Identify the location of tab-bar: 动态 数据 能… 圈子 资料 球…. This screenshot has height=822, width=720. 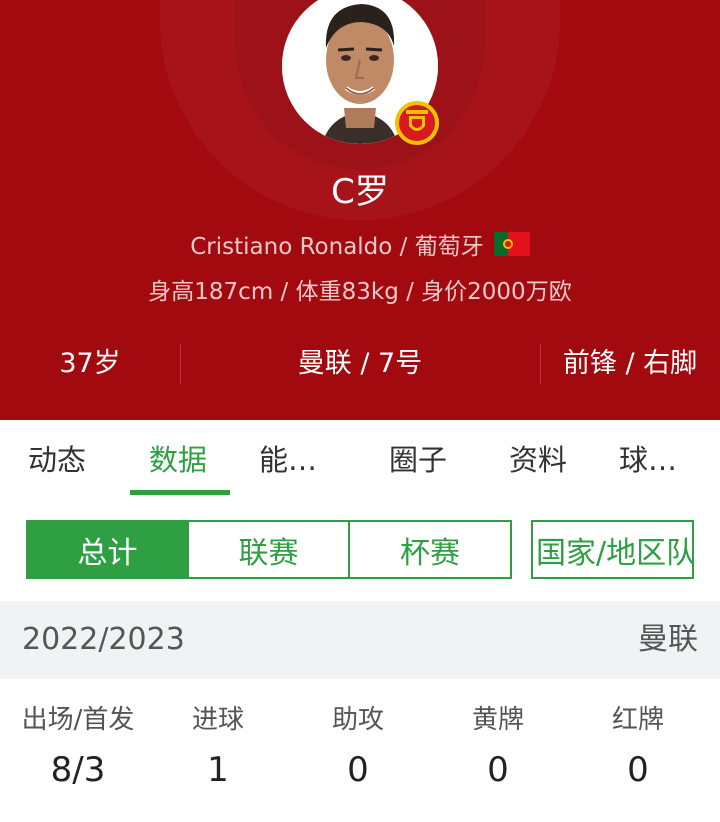
(360, 460).